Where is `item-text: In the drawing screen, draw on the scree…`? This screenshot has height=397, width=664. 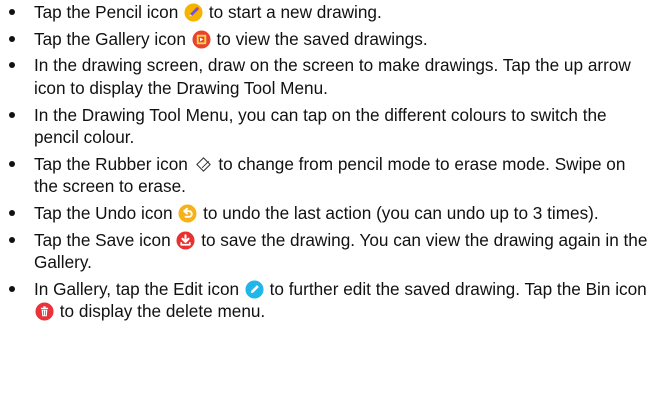
item-text: In the drawing screen, draw on the scree… is located at coordinates (332, 76).